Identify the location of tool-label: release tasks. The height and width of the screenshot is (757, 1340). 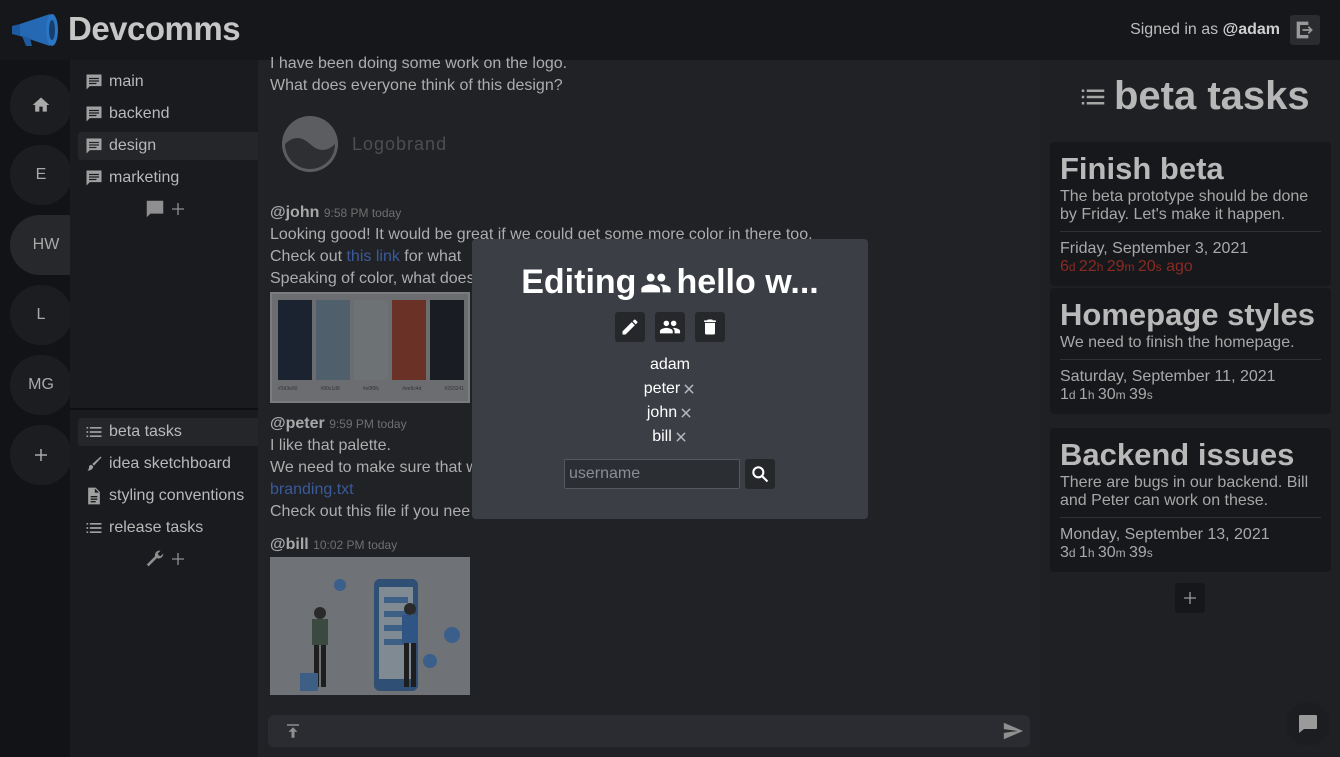
(156, 527).